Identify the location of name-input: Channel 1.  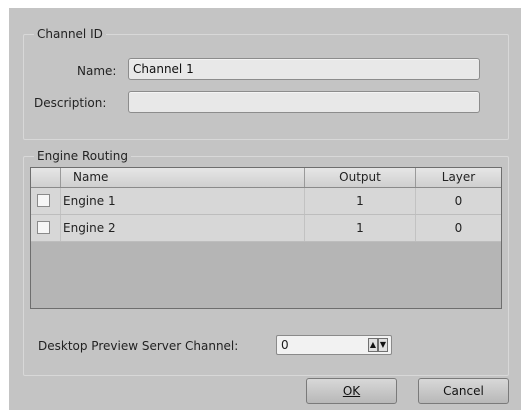
(304, 69).